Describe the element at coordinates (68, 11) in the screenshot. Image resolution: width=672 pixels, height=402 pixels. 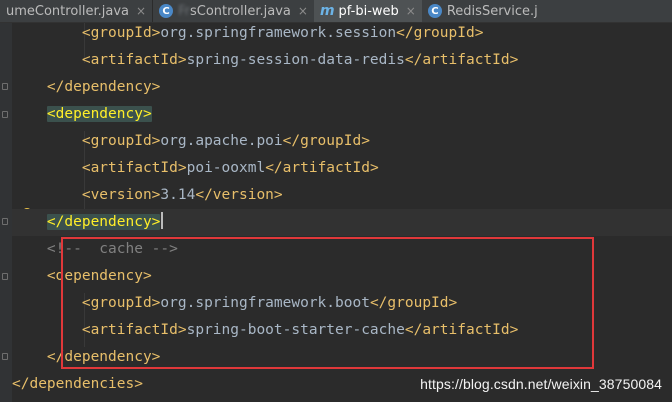
I see `tab-label: umeController.java` at that location.